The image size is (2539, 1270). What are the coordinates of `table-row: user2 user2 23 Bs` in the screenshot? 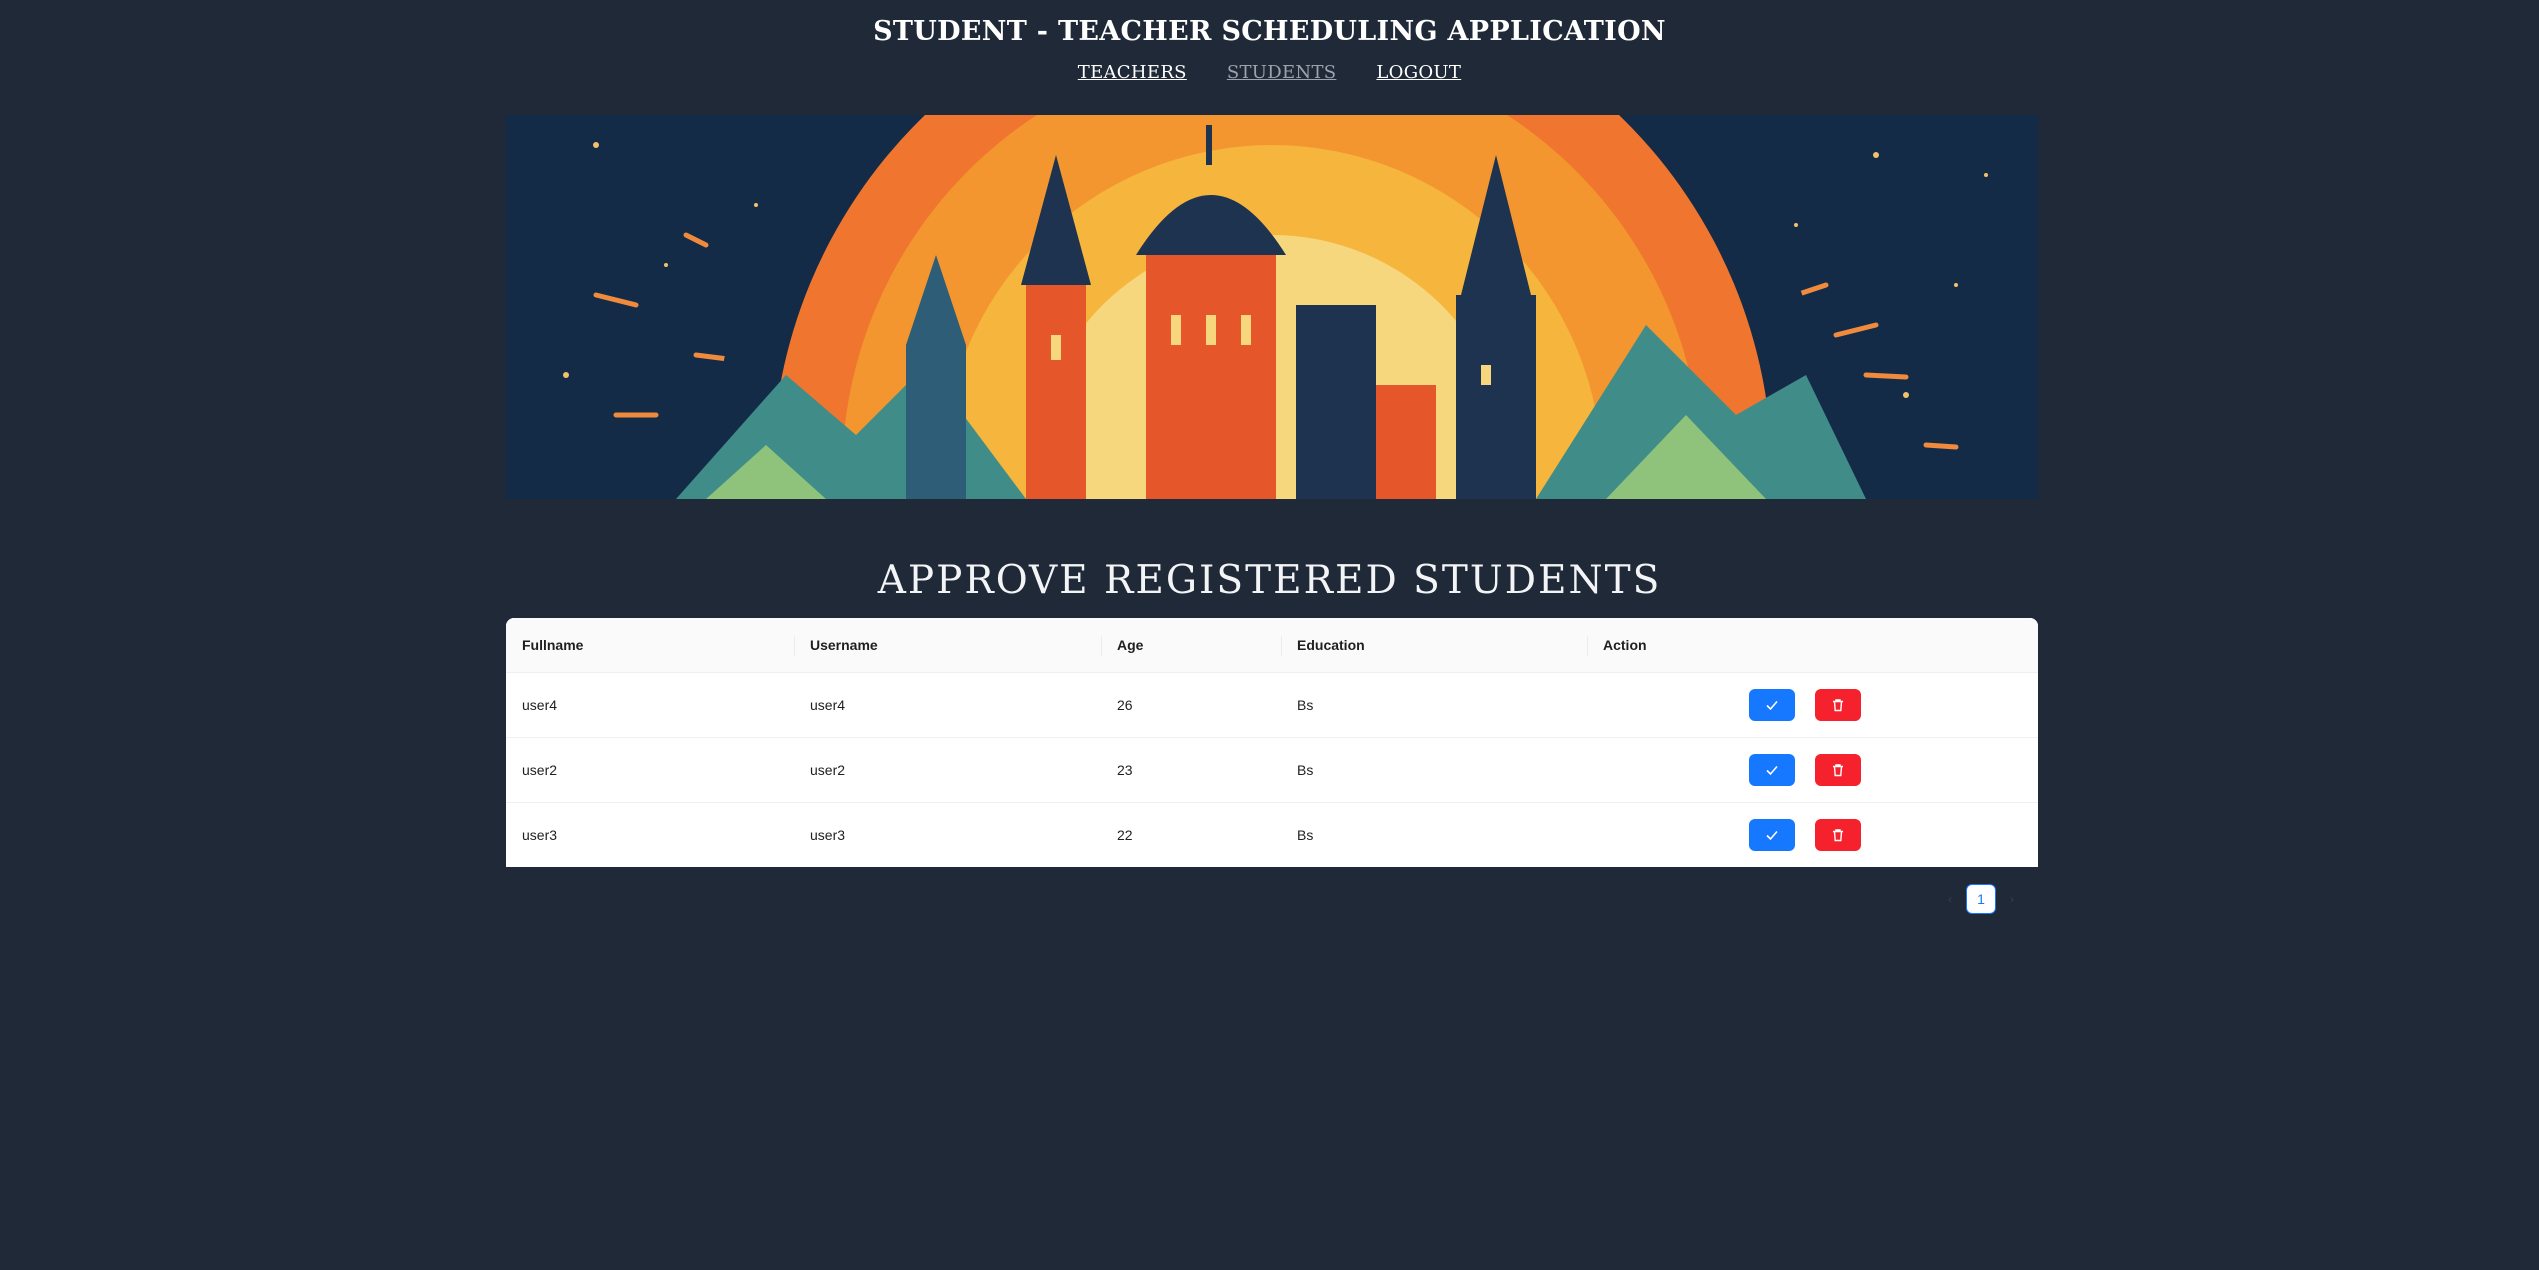 It's located at (1272, 770).